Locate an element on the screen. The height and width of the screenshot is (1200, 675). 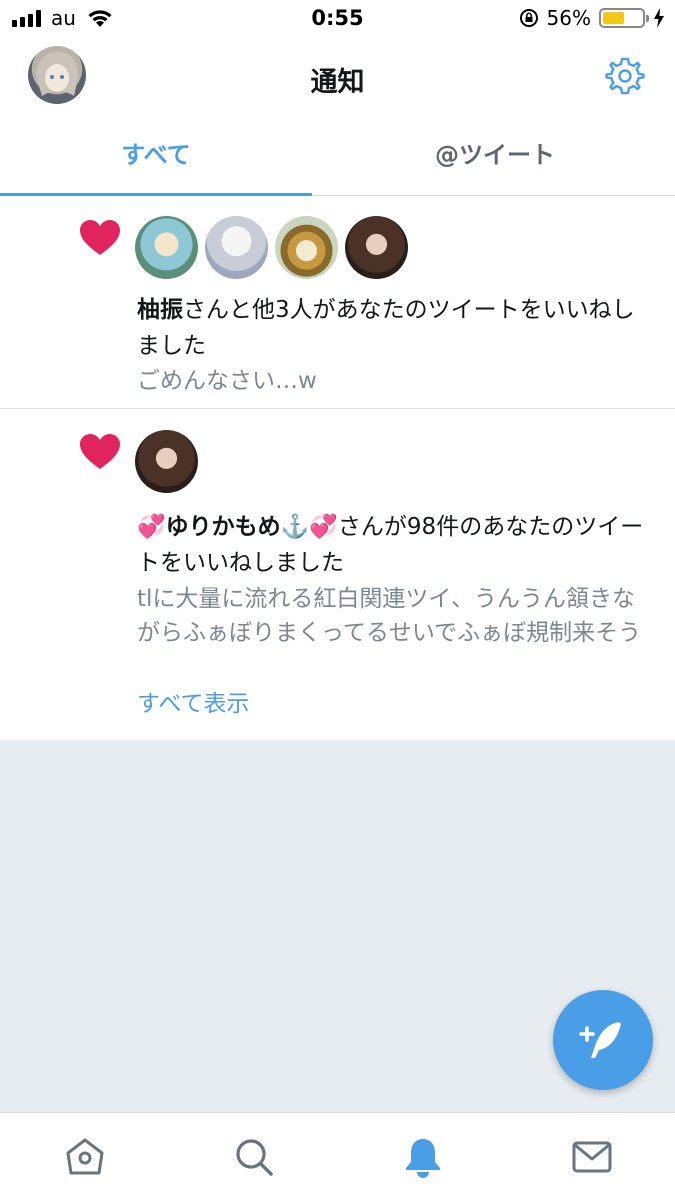
notification-text: 💞ゆりかもめ⚓️💞さんが98件のあなたのツイートをいいねしました is located at coordinates (390, 545).